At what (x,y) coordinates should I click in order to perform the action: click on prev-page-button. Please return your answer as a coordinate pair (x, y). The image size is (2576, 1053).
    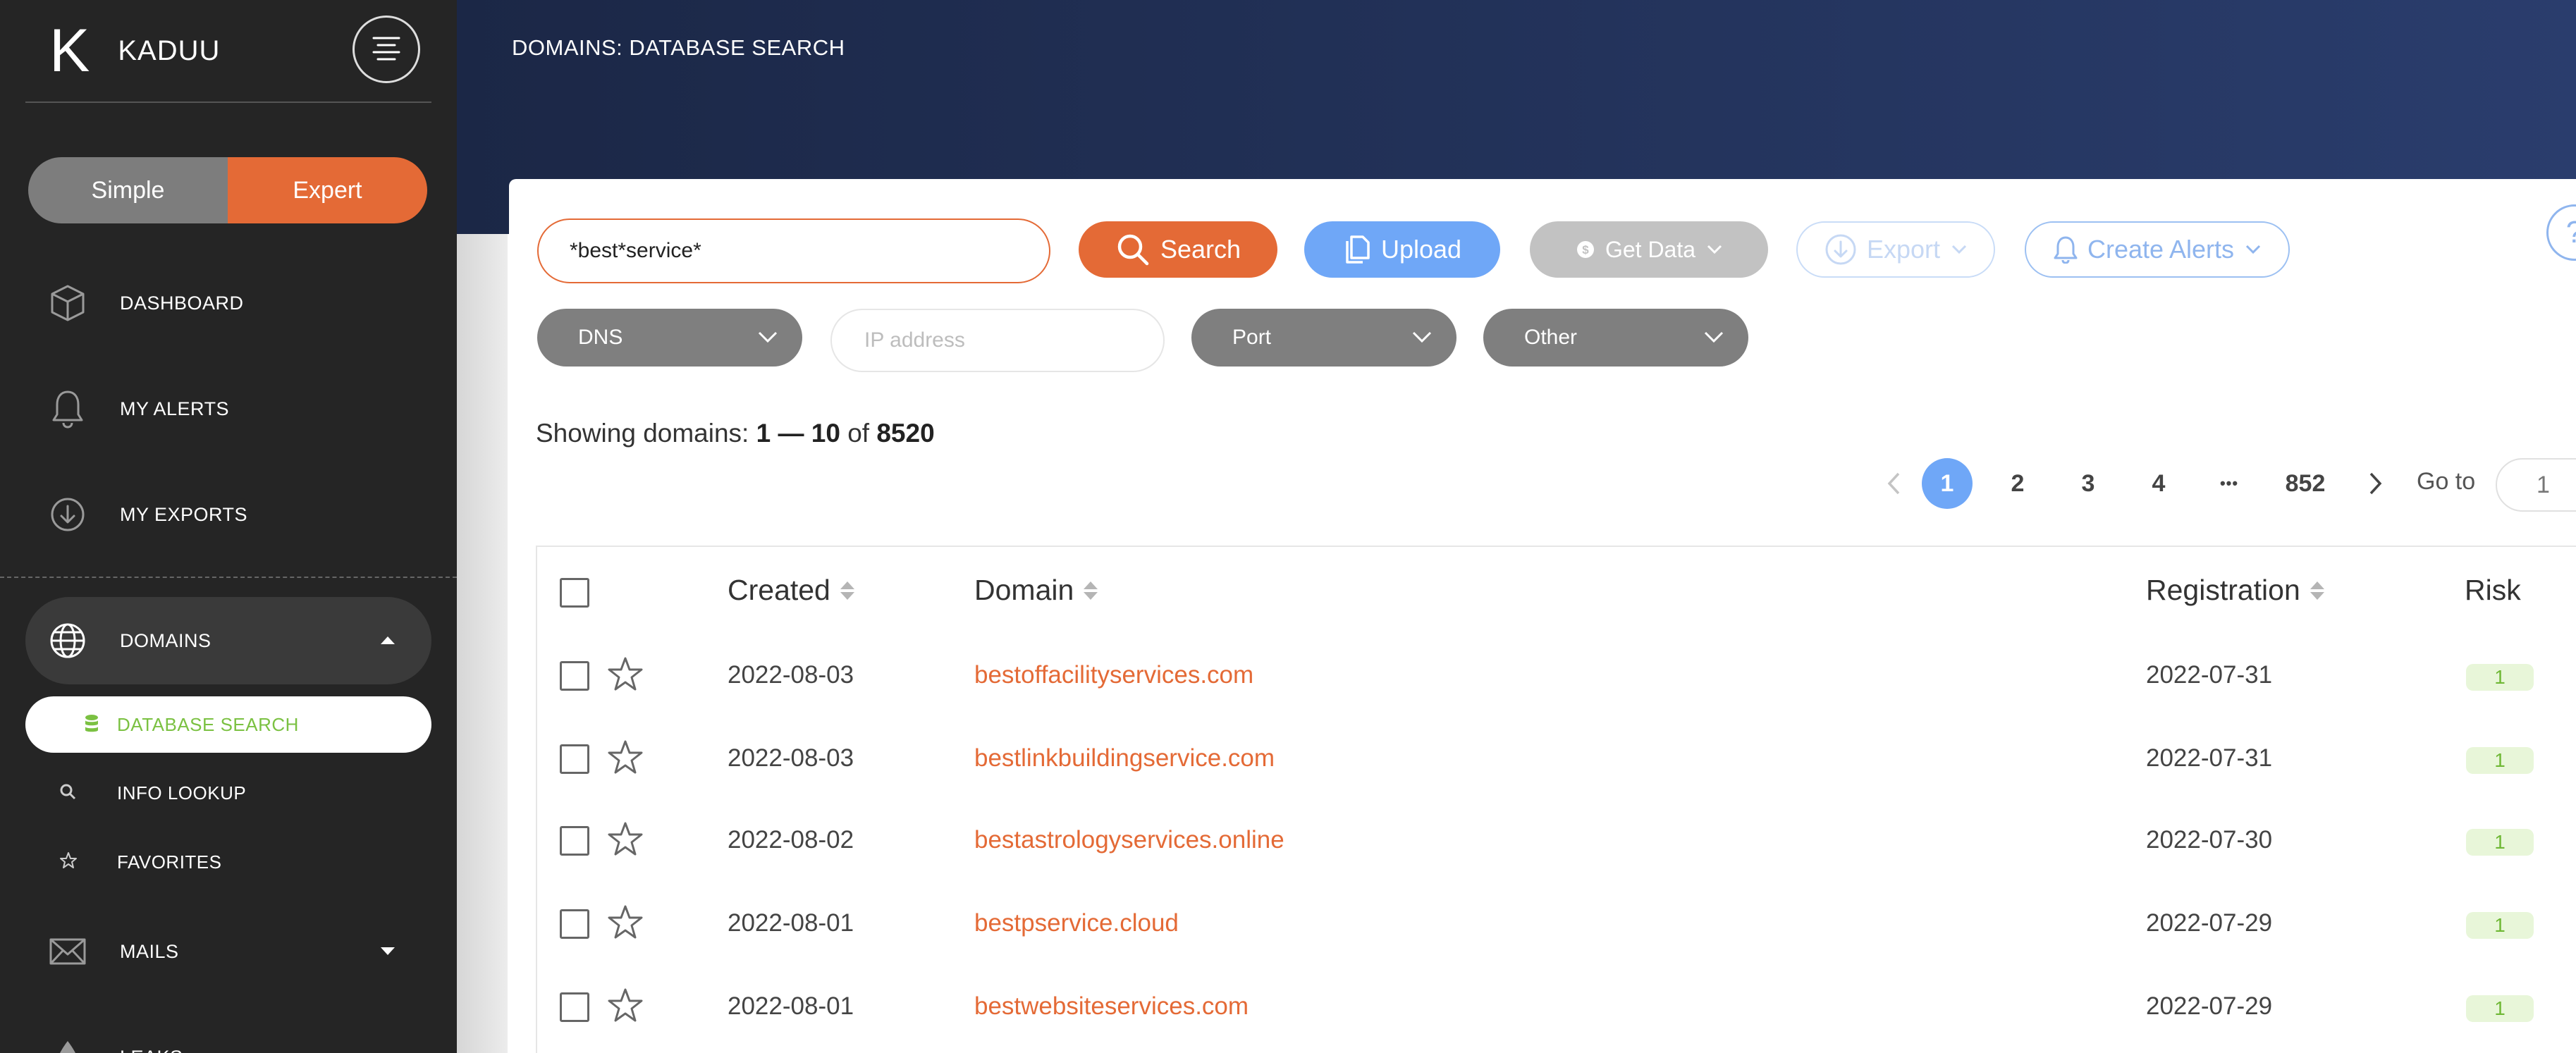
    Looking at the image, I should click on (1893, 483).